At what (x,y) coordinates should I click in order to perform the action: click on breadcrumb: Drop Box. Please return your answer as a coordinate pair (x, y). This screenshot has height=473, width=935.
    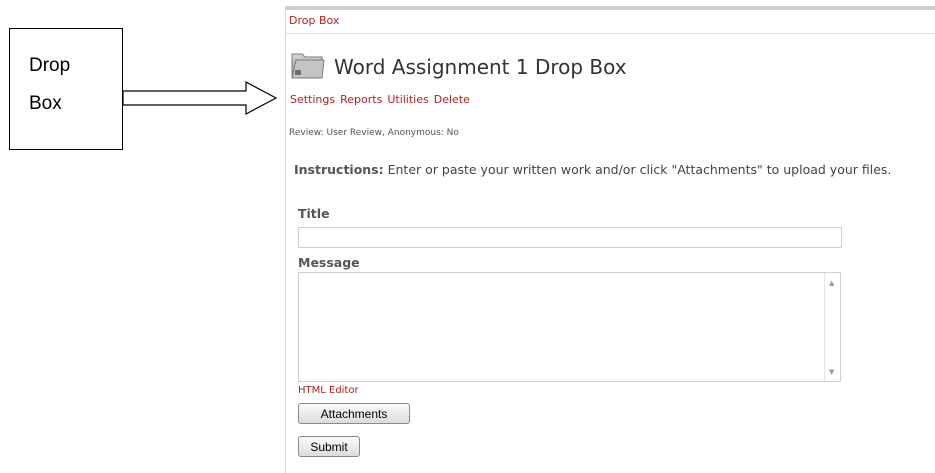
    Looking at the image, I should click on (314, 20).